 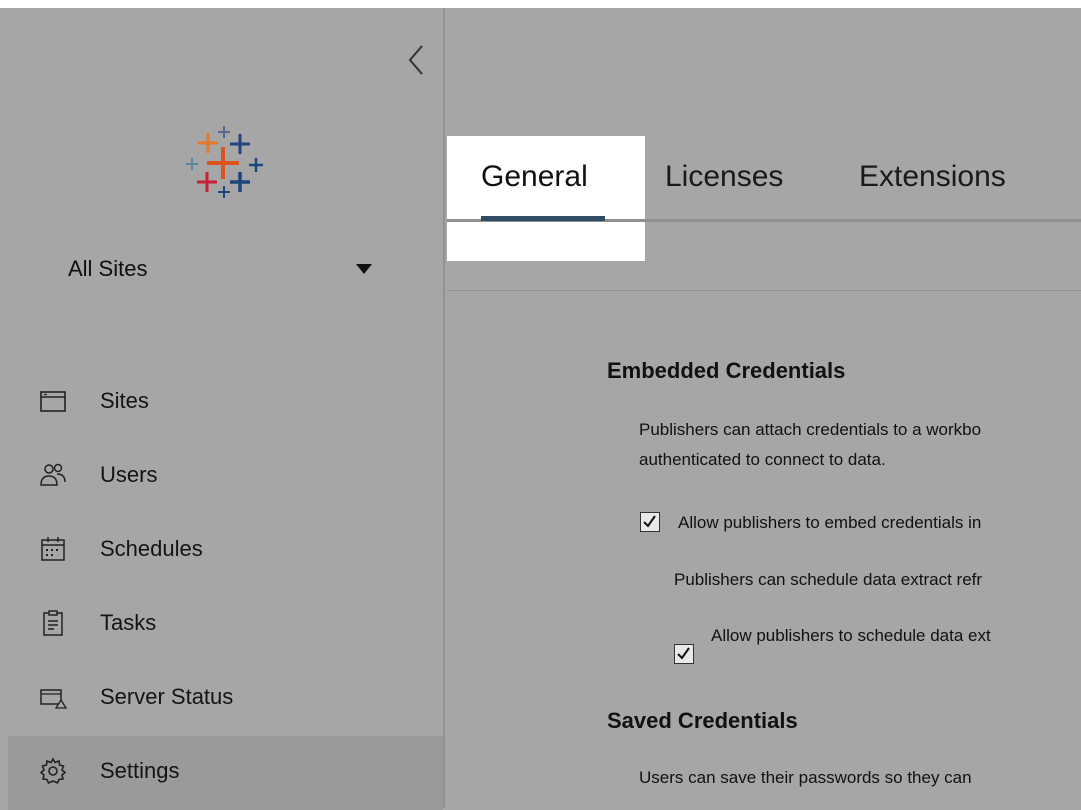 I want to click on sidebar-item-users: Users, so click(x=225, y=477).